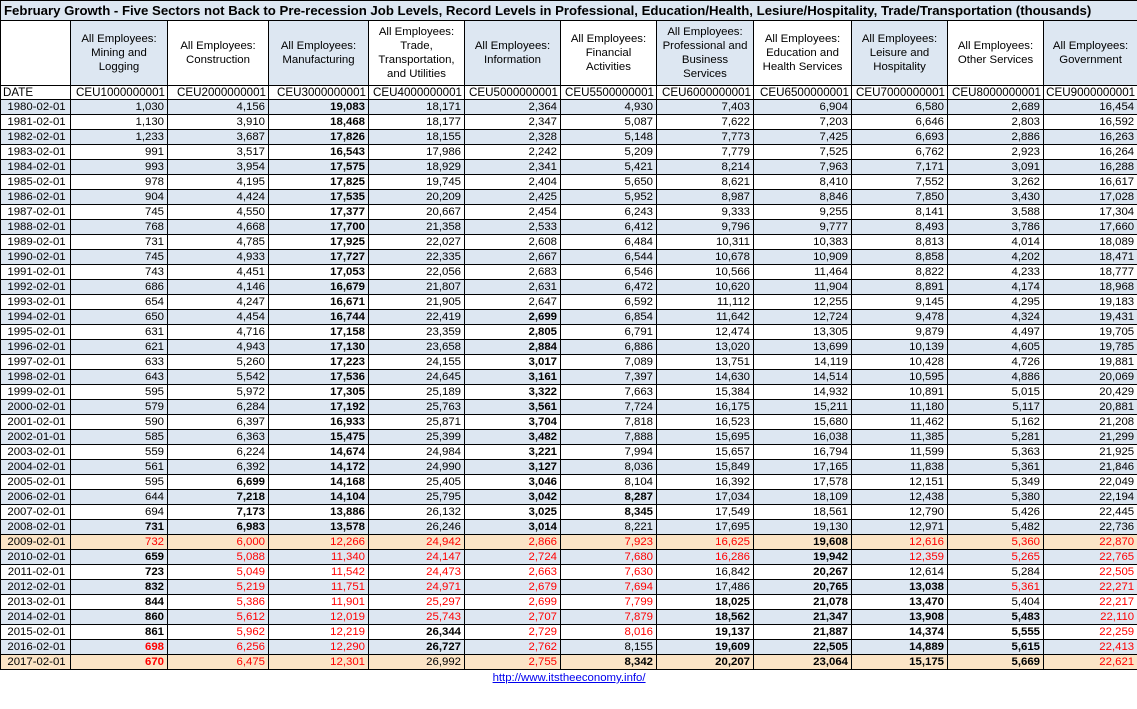 The image size is (1137, 709). I want to click on value-cell: 16,288, so click(1089, 167).